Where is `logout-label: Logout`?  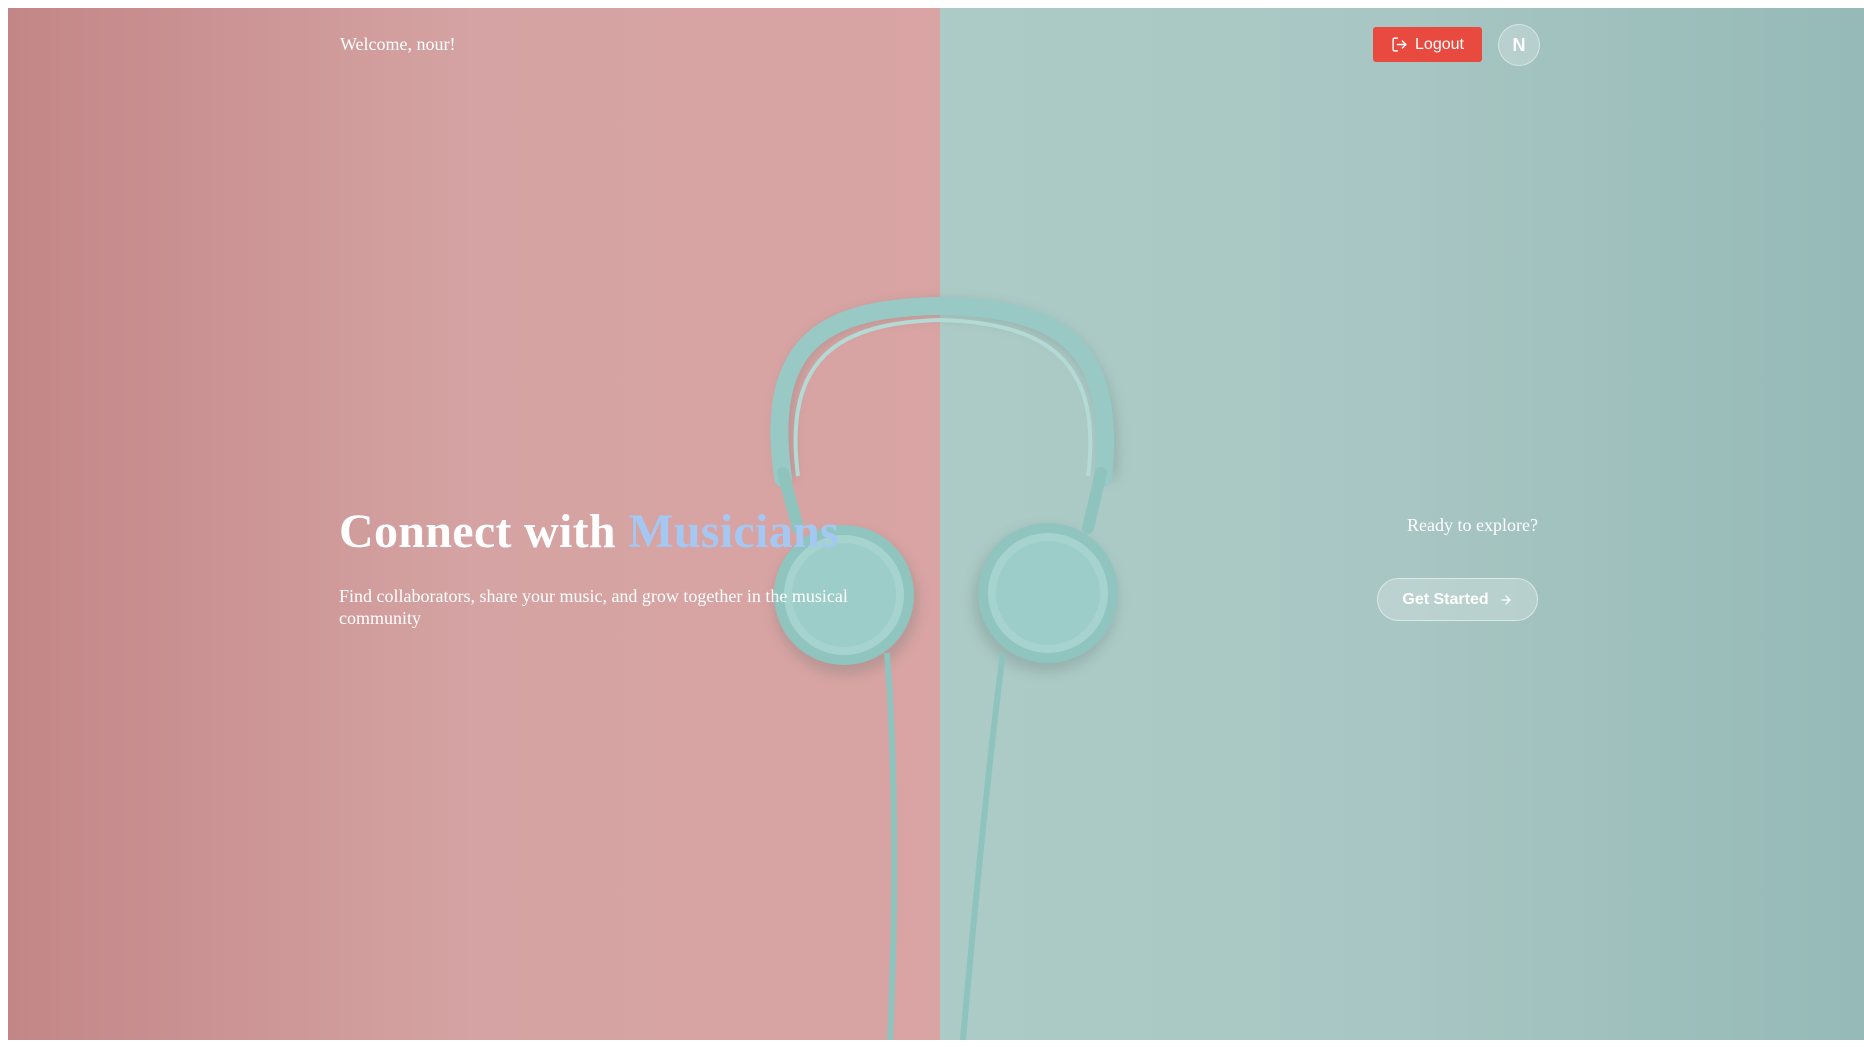 logout-label: Logout is located at coordinates (1439, 44).